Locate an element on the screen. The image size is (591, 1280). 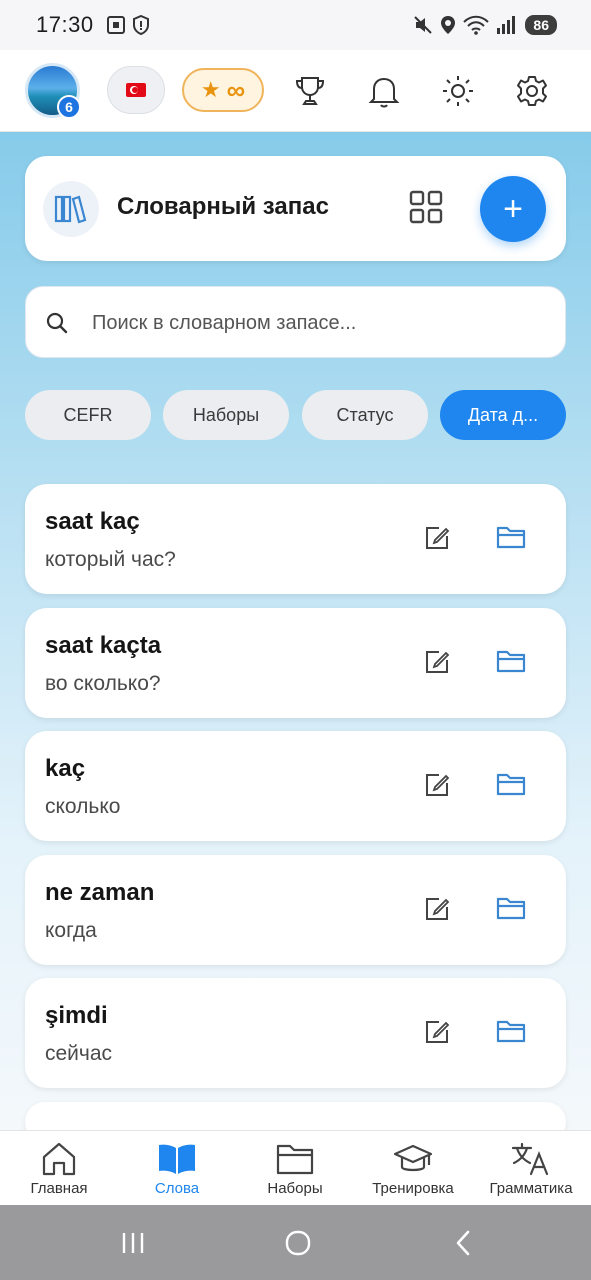
star-icon: ★ is located at coordinates (210, 89).